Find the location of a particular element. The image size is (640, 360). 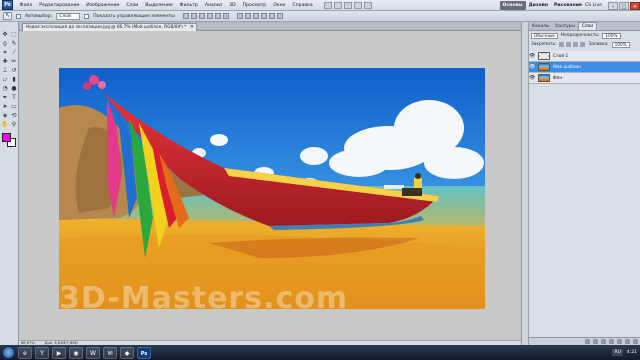

layer-row-layer1: 👁 Слой 1 is located at coordinates (584, 56).